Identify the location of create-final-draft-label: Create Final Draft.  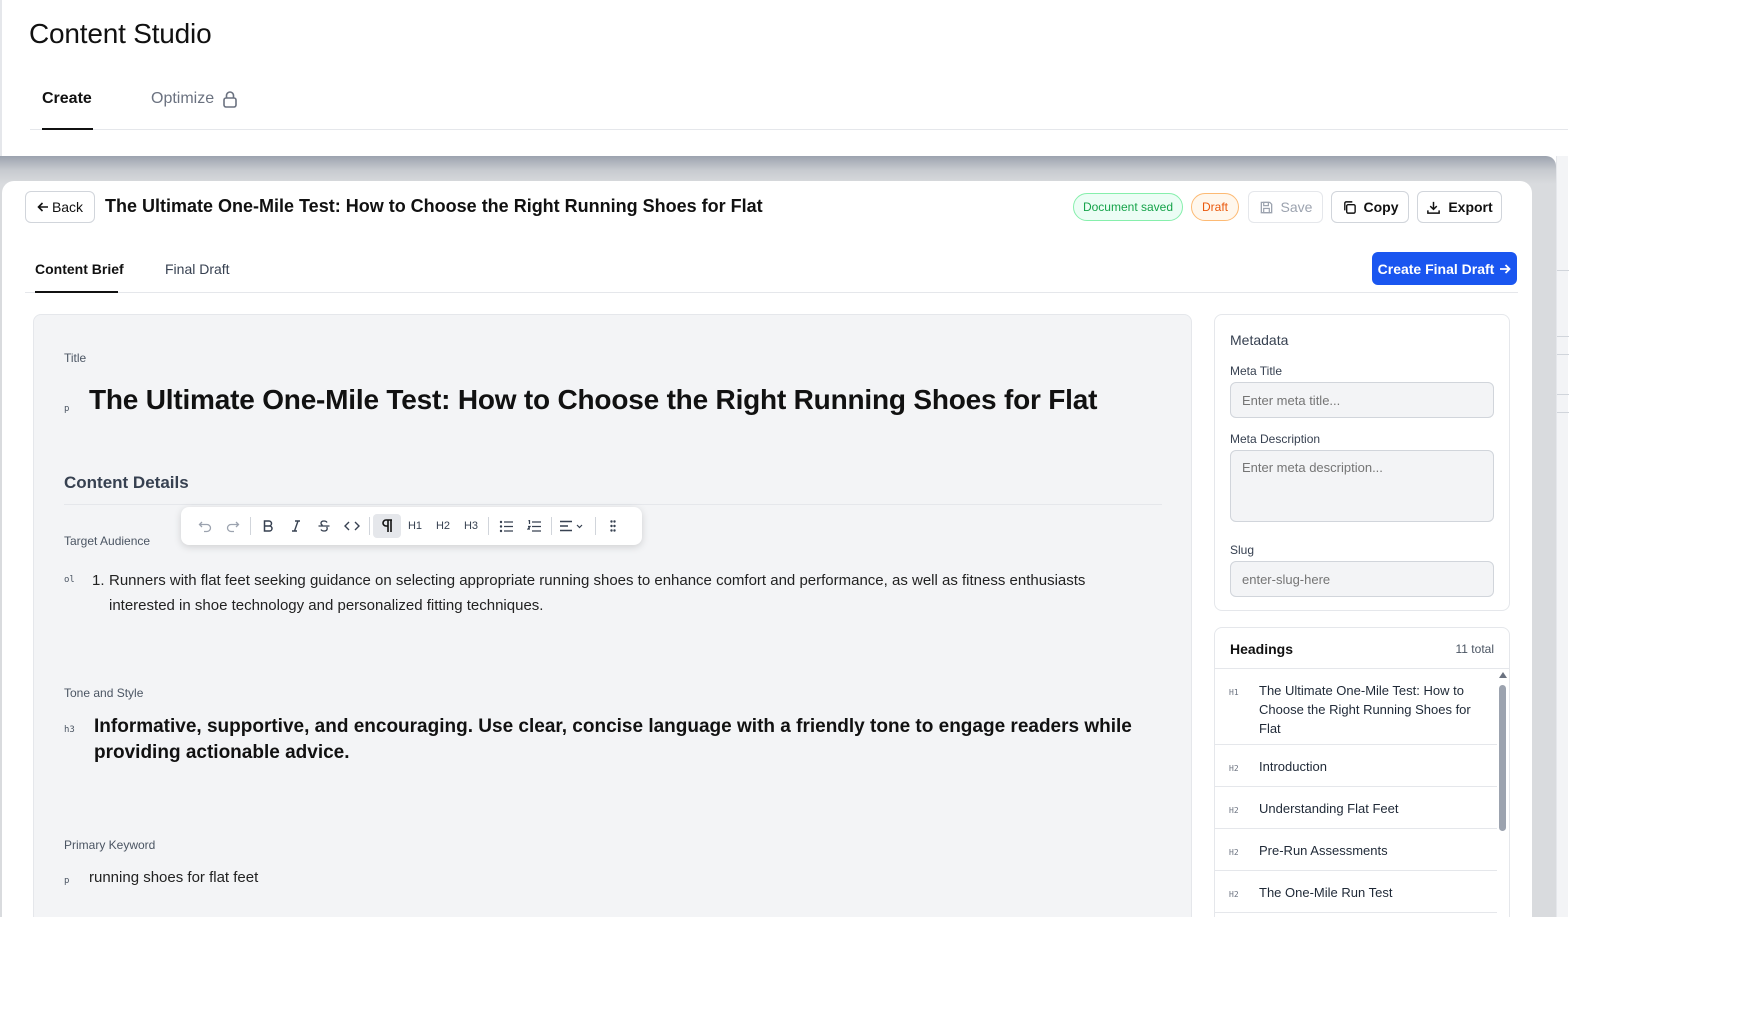
(1436, 268).